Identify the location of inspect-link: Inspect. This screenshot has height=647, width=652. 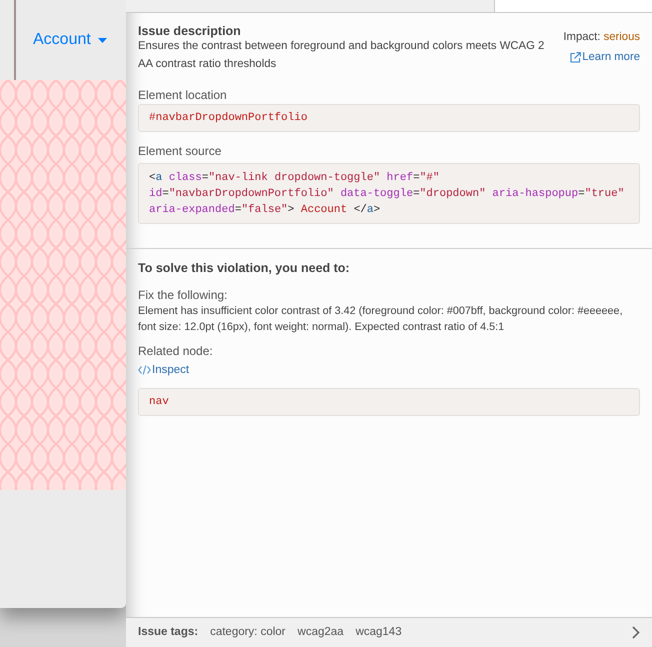
(164, 370).